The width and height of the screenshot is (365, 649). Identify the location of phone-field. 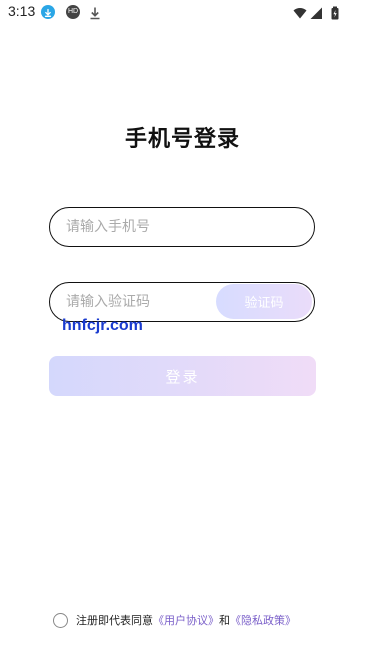
(182, 227).